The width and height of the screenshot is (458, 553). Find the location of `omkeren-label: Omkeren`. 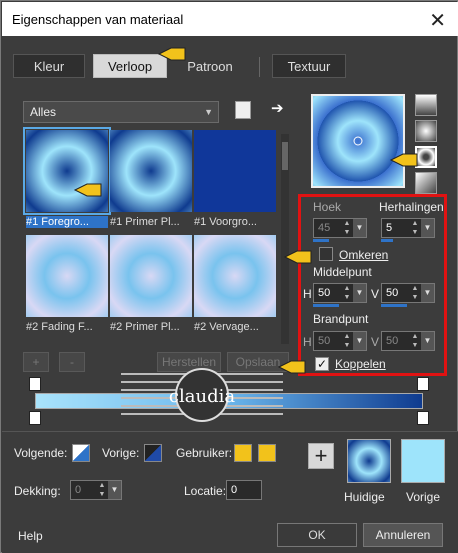

omkeren-label: Omkeren is located at coordinates (364, 255).